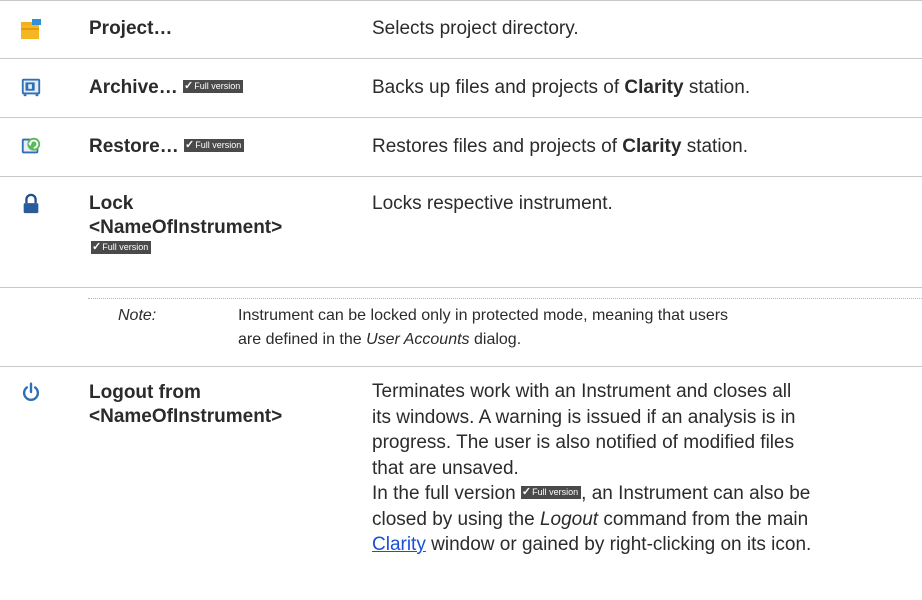 The image size is (922, 600). Describe the element at coordinates (137, 315) in the screenshot. I see `note-label: Note:` at that location.